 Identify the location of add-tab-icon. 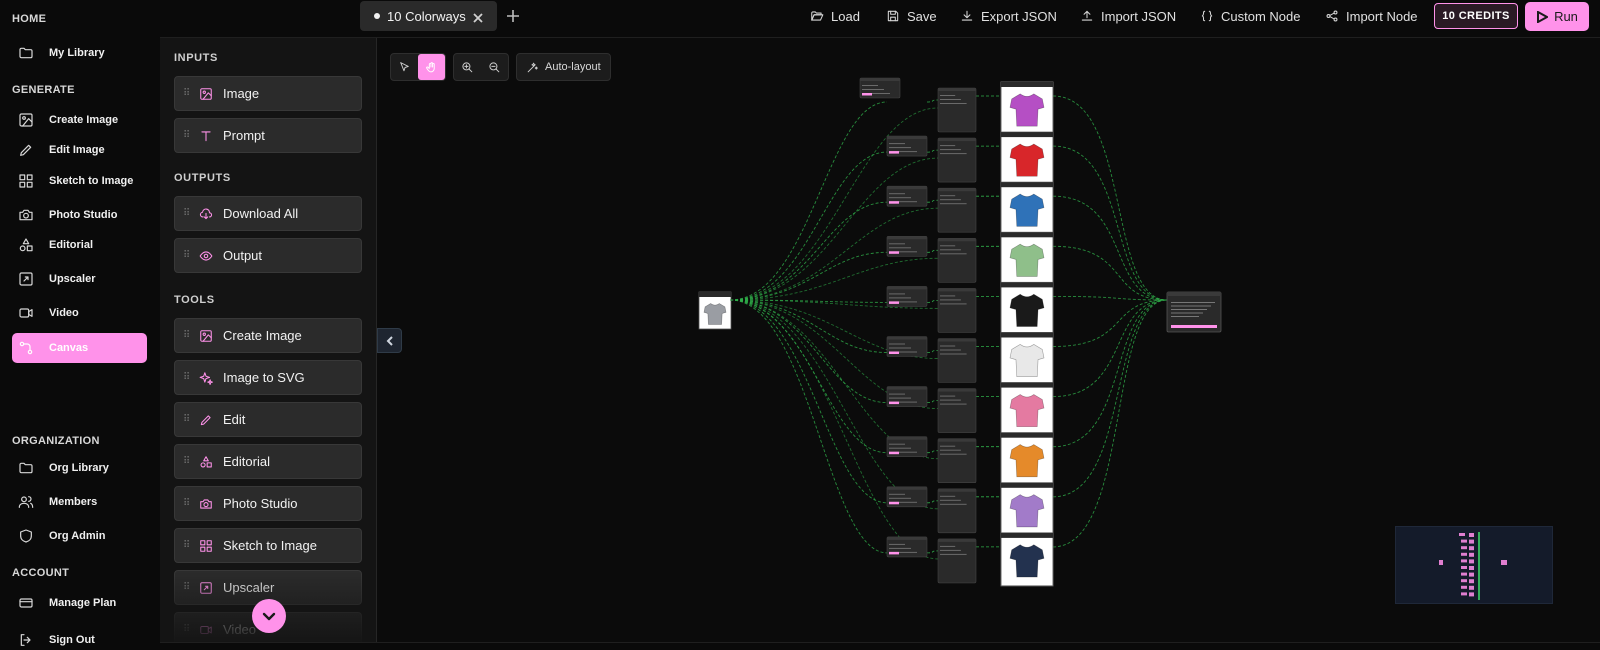
(513, 16).